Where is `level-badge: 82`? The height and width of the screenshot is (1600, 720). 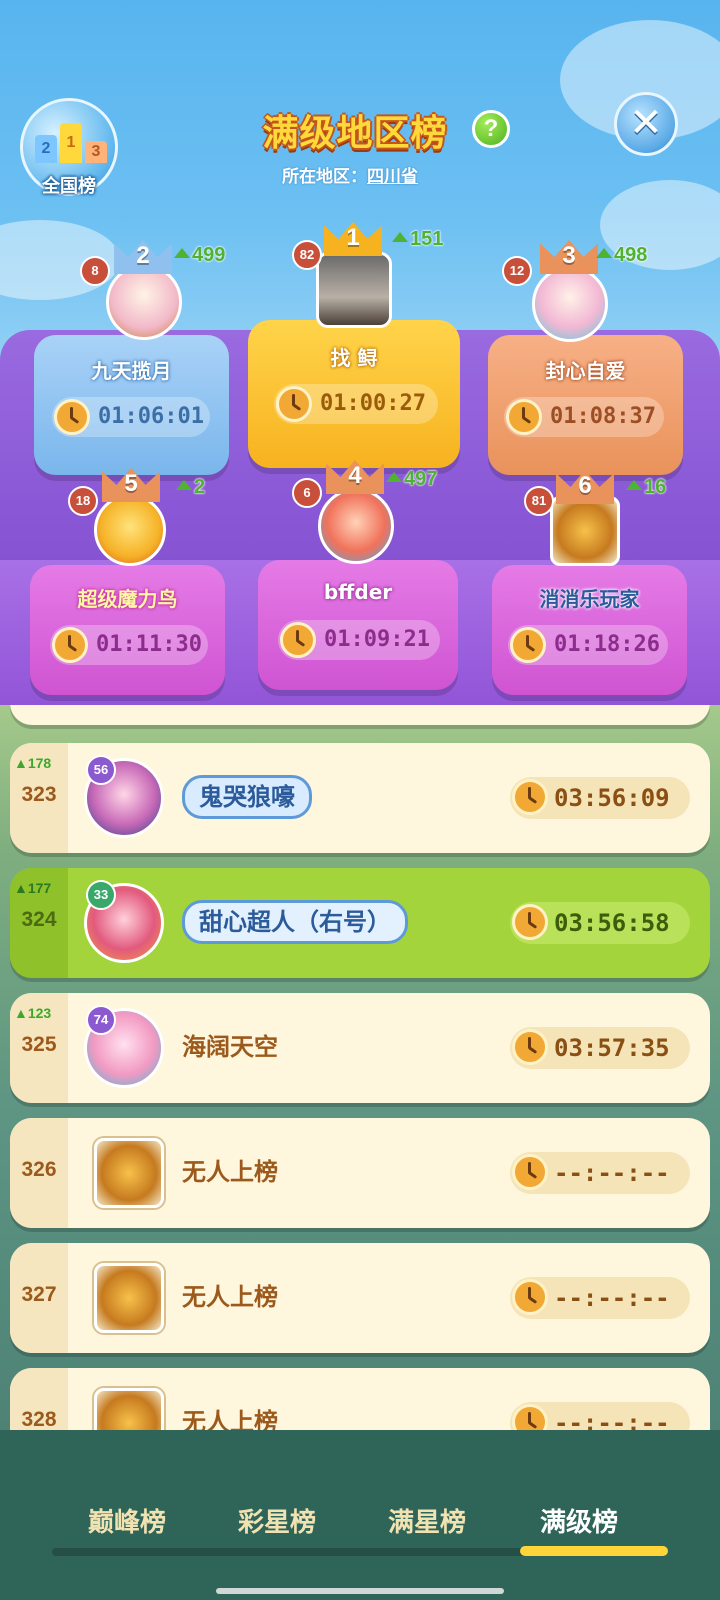
level-badge: 82 is located at coordinates (307, 255).